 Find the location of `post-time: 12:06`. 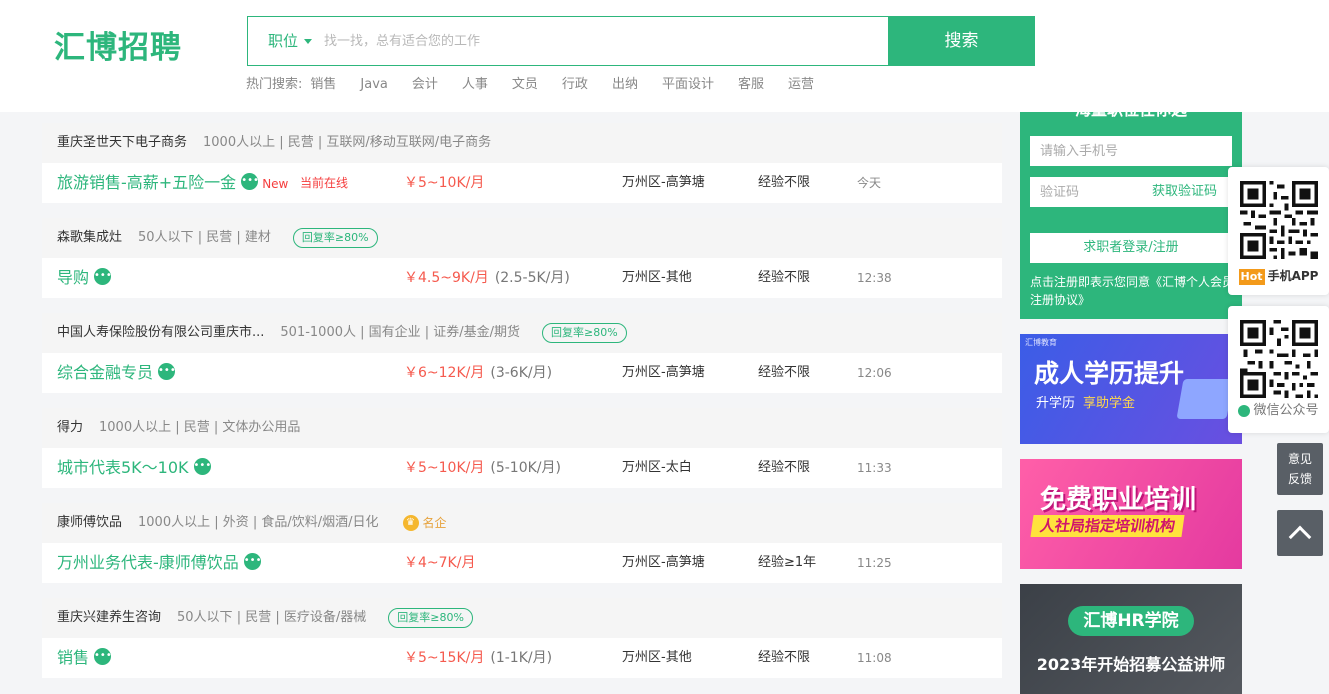

post-time: 12:06 is located at coordinates (874, 373).